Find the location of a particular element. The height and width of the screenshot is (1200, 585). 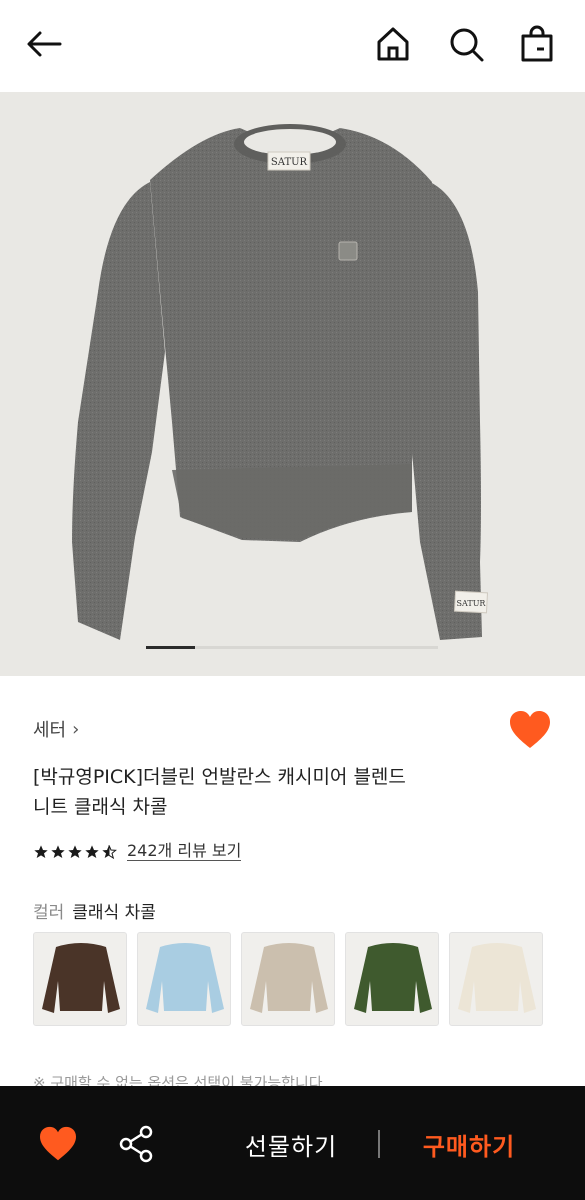

swatch-cream is located at coordinates (496, 979).